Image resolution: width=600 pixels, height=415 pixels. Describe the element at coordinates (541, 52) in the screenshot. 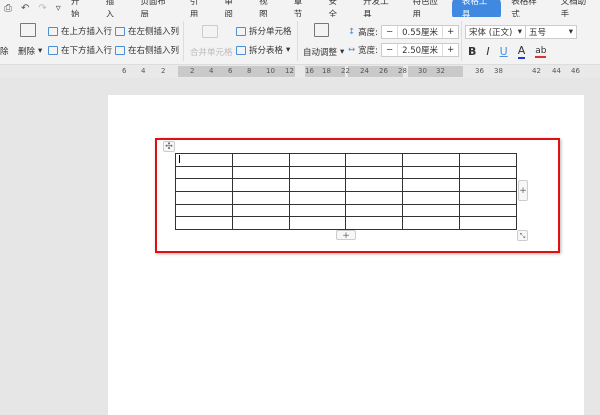

I see `highlight-button: ab` at that location.